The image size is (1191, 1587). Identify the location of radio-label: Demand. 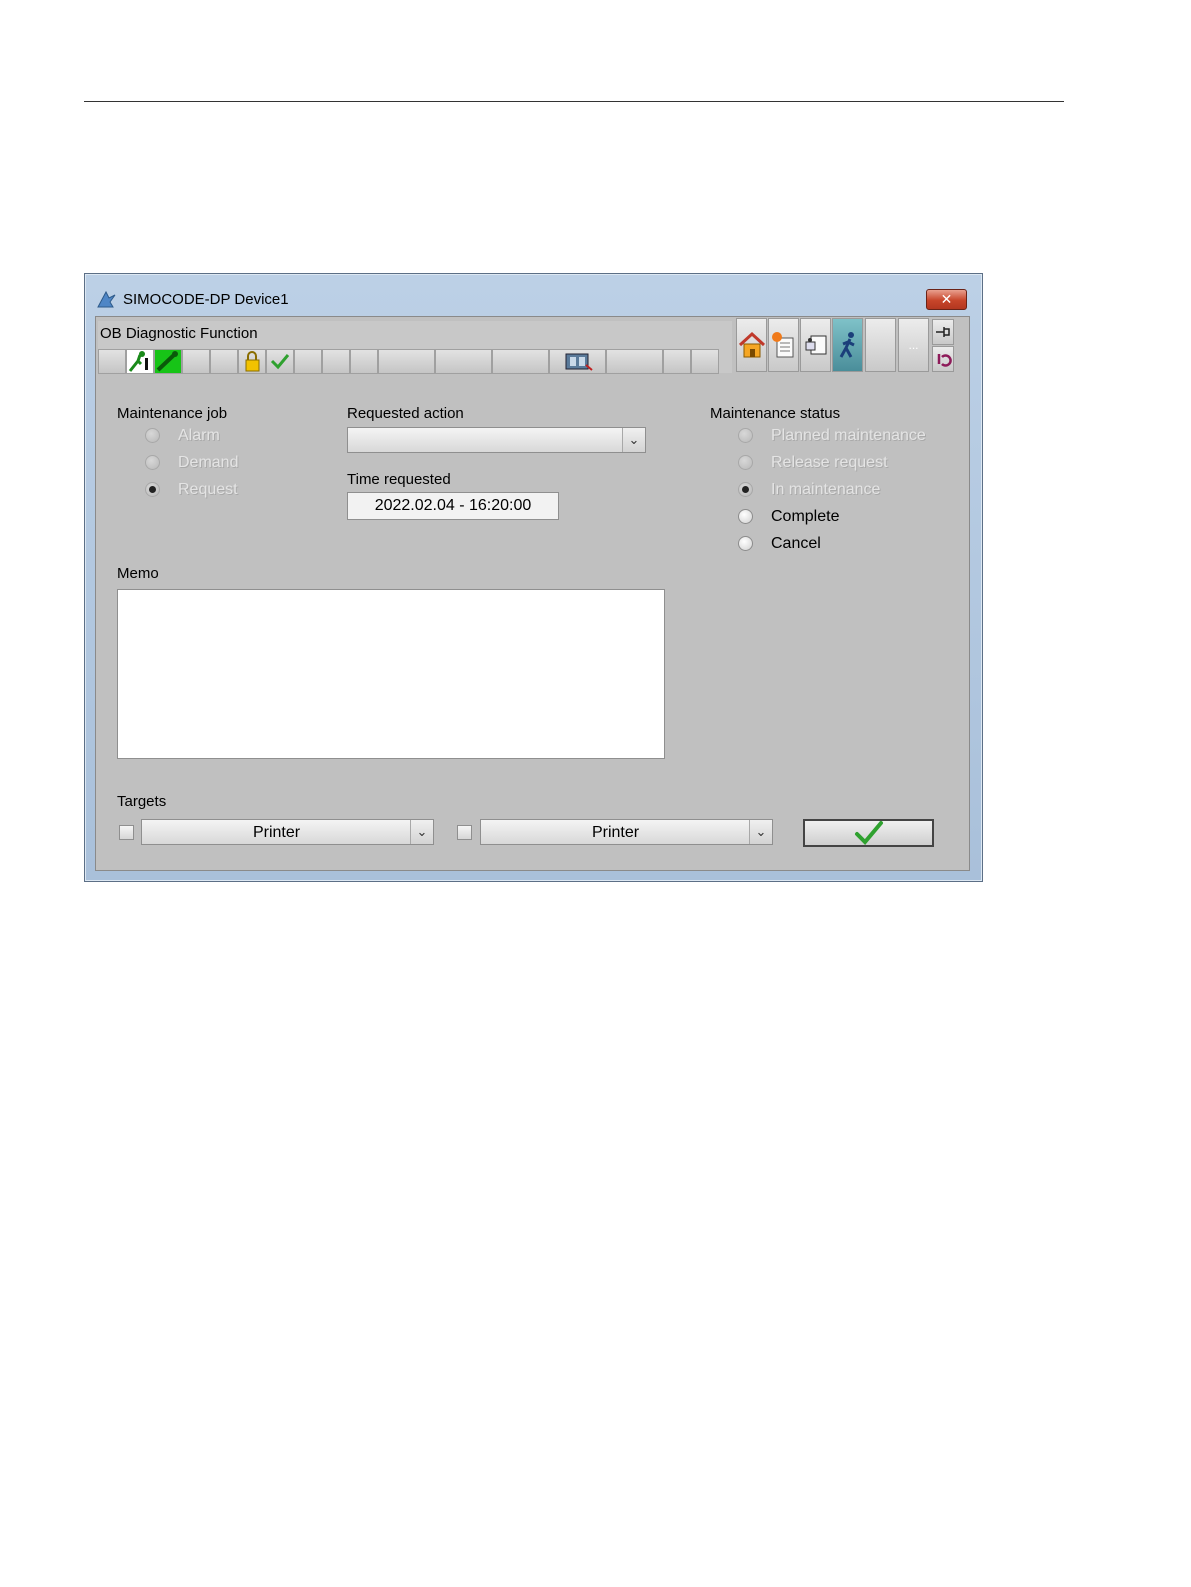
(208, 462).